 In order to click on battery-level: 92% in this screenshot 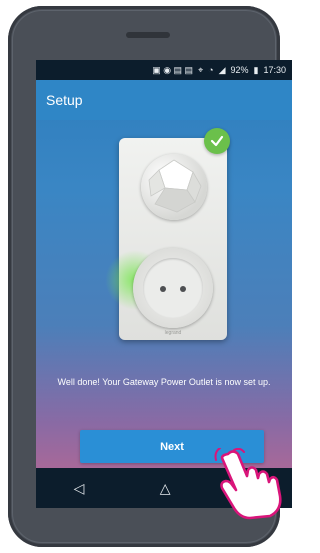, I will do `click(239, 70)`.